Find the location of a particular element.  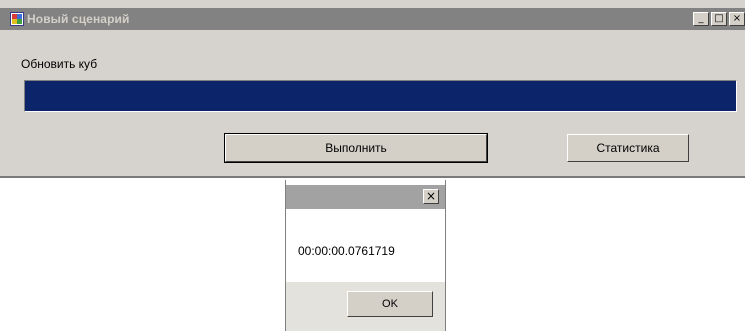

dialog-message: 00:00:00.0761719 is located at coordinates (346, 251).